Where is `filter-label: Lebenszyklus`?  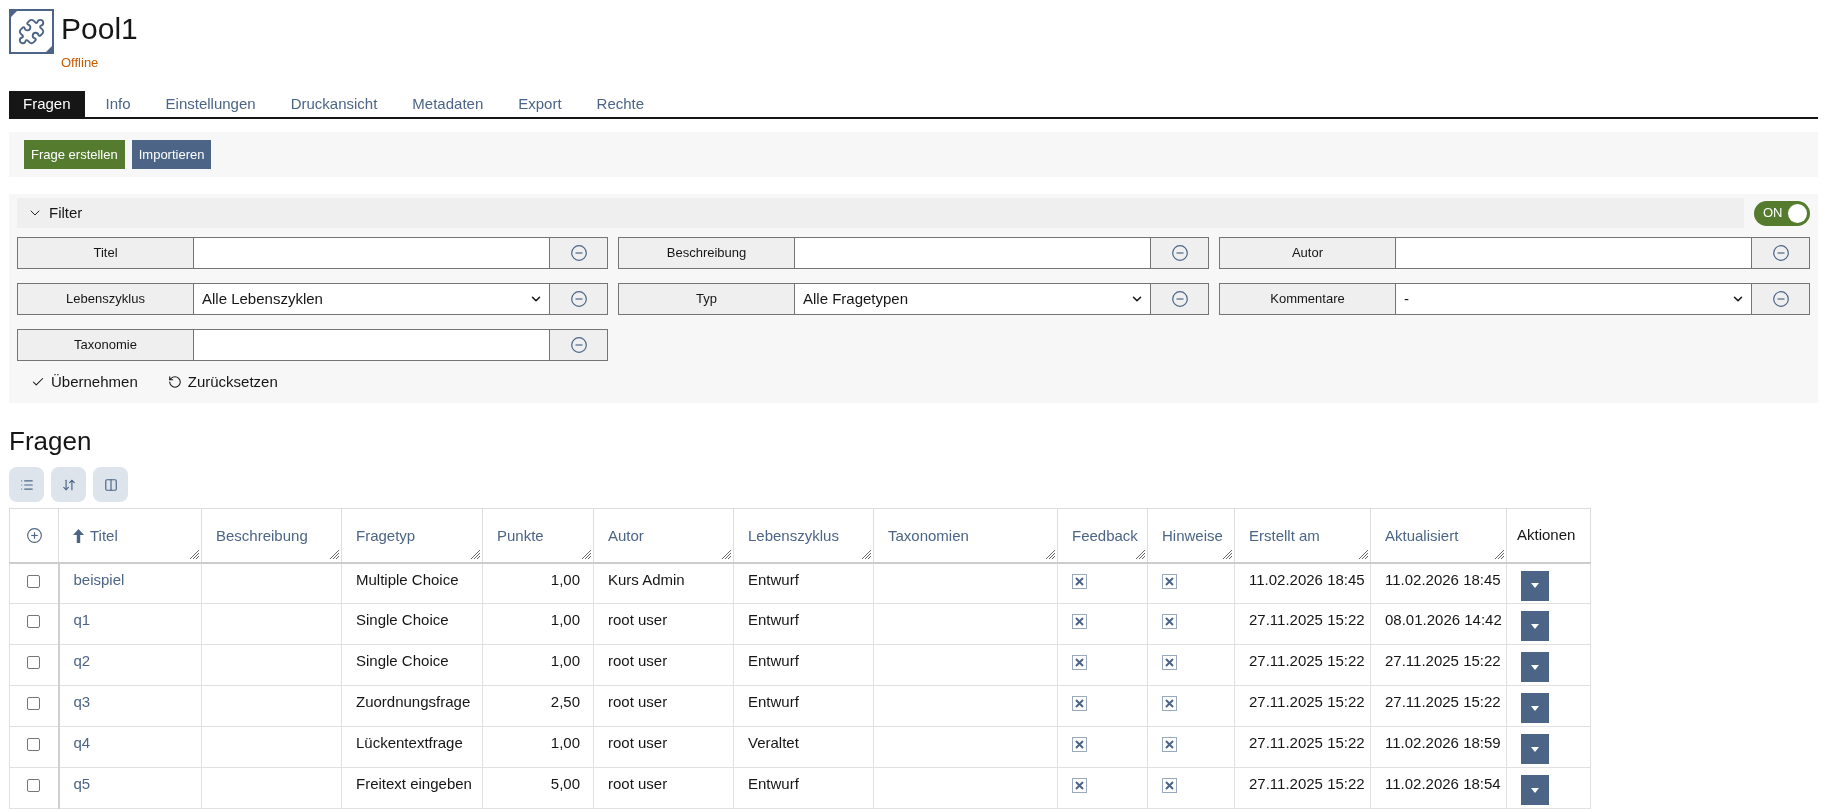 filter-label: Lebenszyklus is located at coordinates (105, 299).